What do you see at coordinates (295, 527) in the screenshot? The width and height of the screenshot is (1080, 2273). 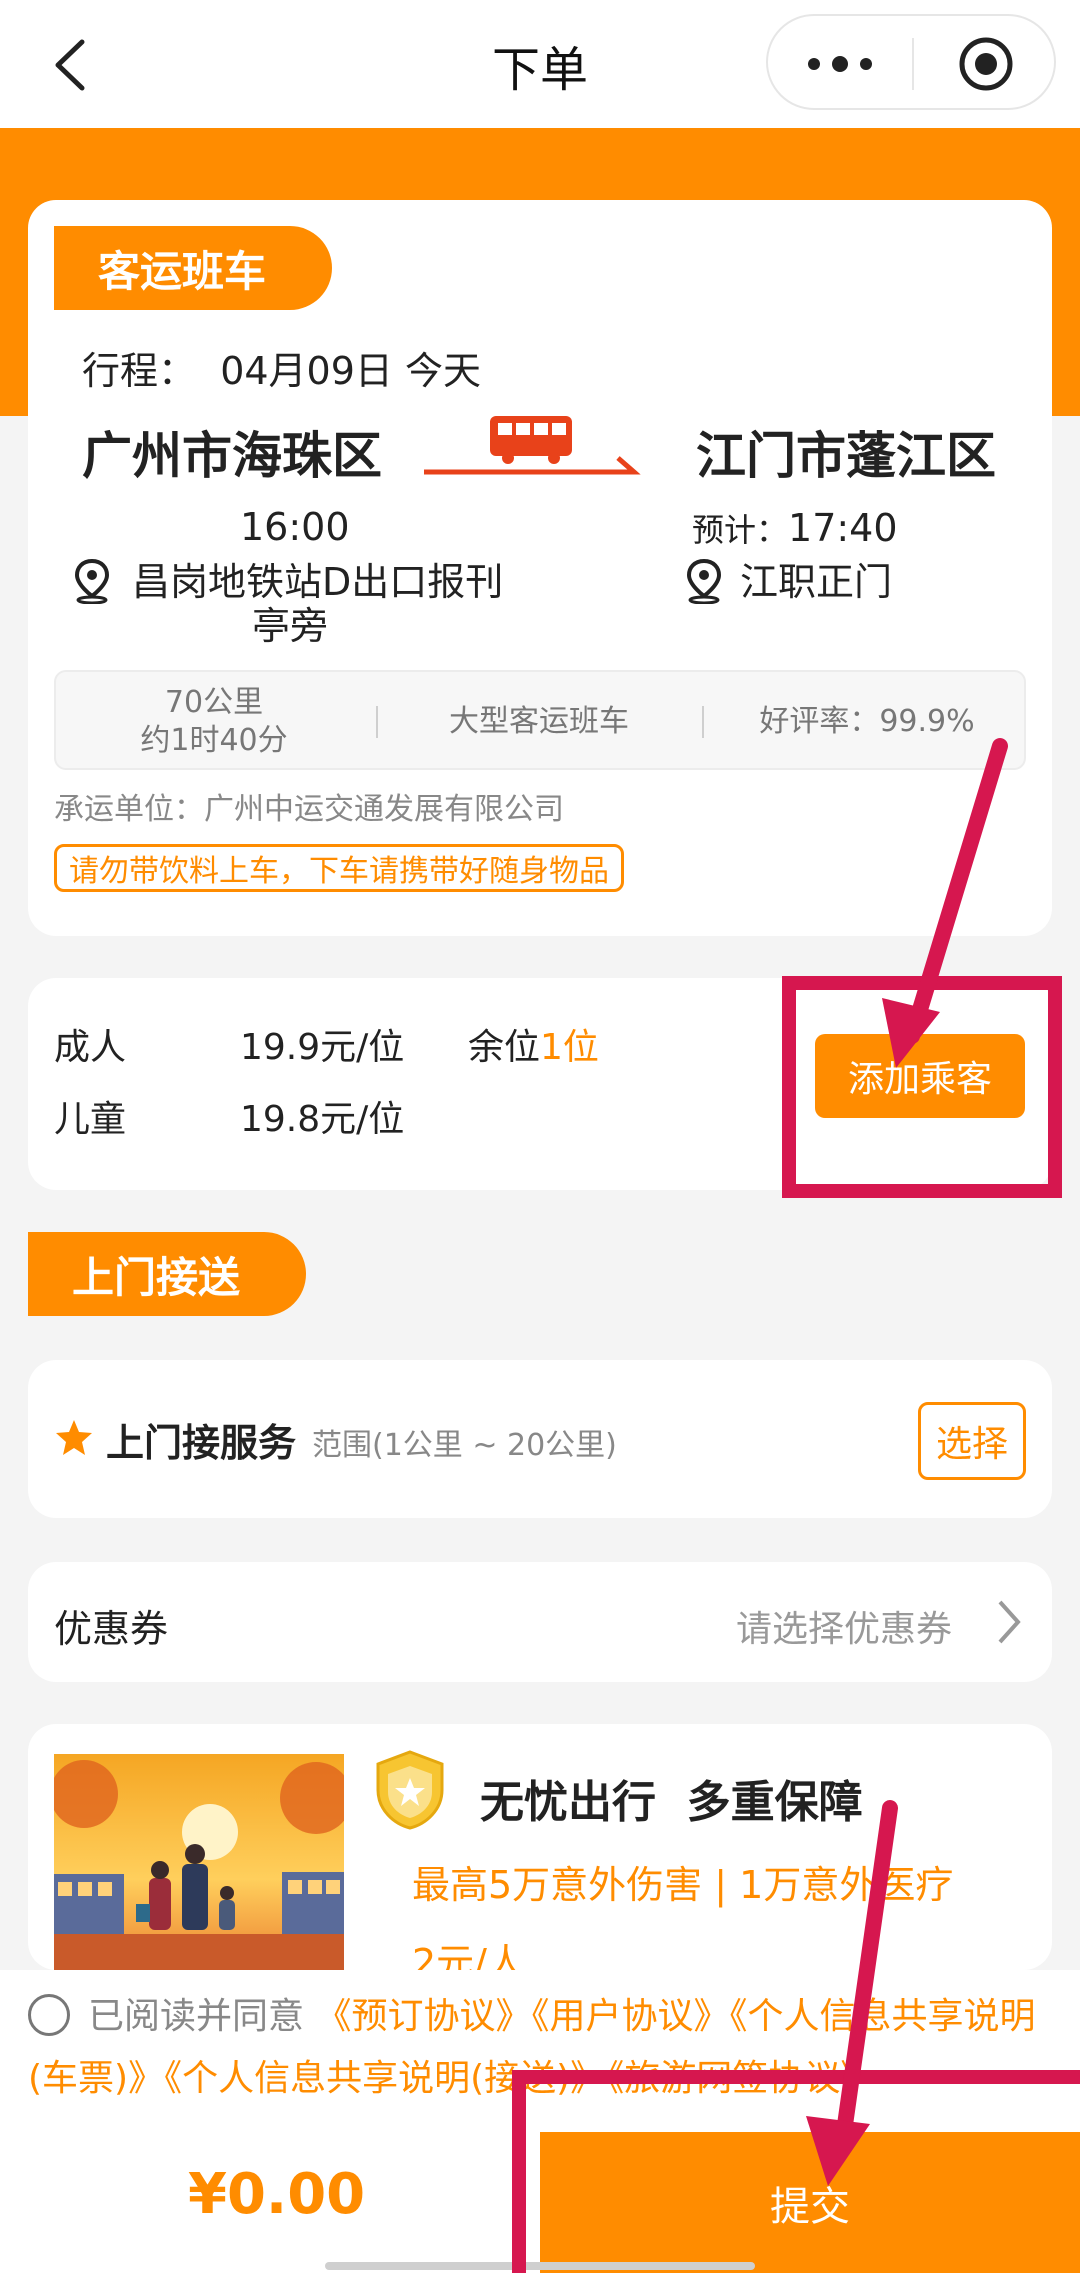 I see `depart-time: 16:00` at bounding box center [295, 527].